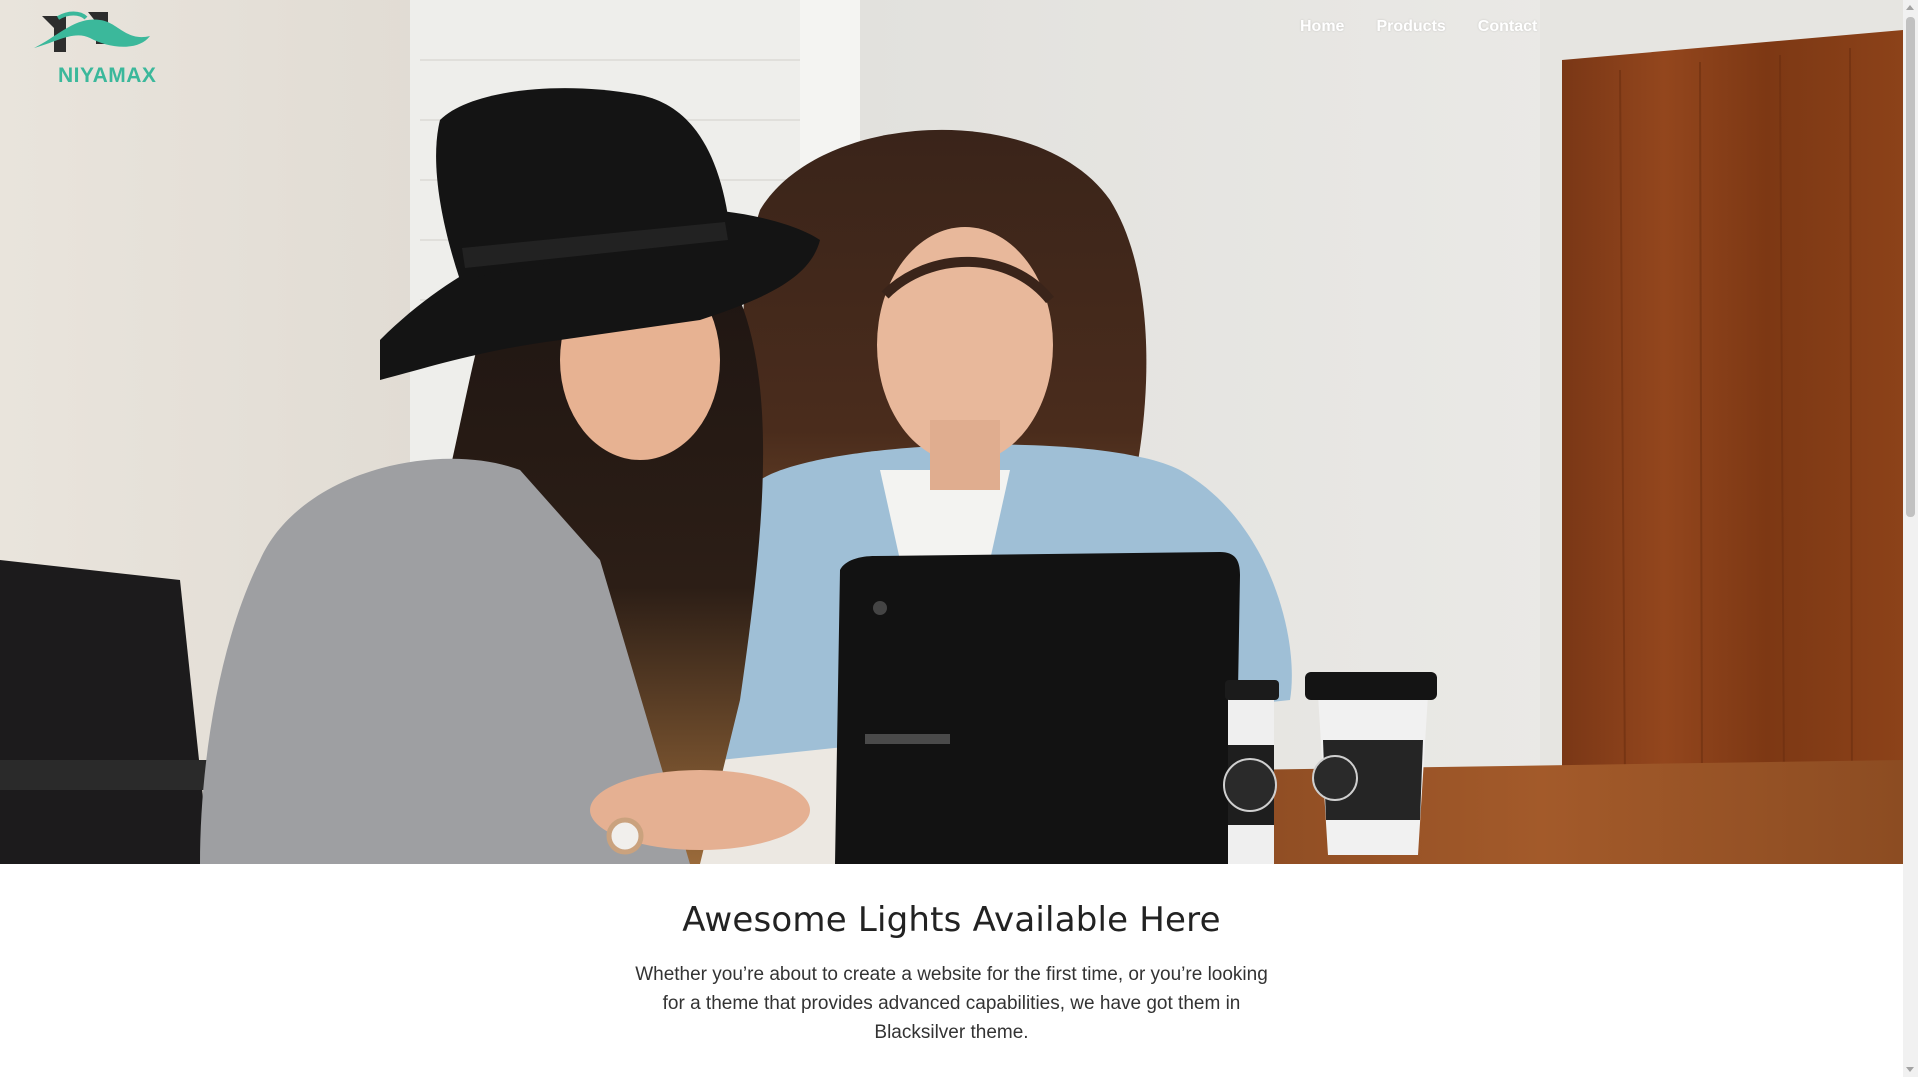  I want to click on scroll-up-icon, so click(1910, 7).